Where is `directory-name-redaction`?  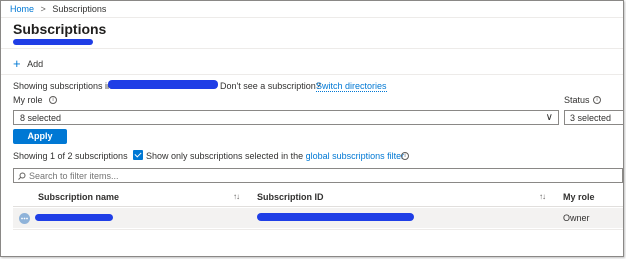 directory-name-redaction is located at coordinates (163, 84).